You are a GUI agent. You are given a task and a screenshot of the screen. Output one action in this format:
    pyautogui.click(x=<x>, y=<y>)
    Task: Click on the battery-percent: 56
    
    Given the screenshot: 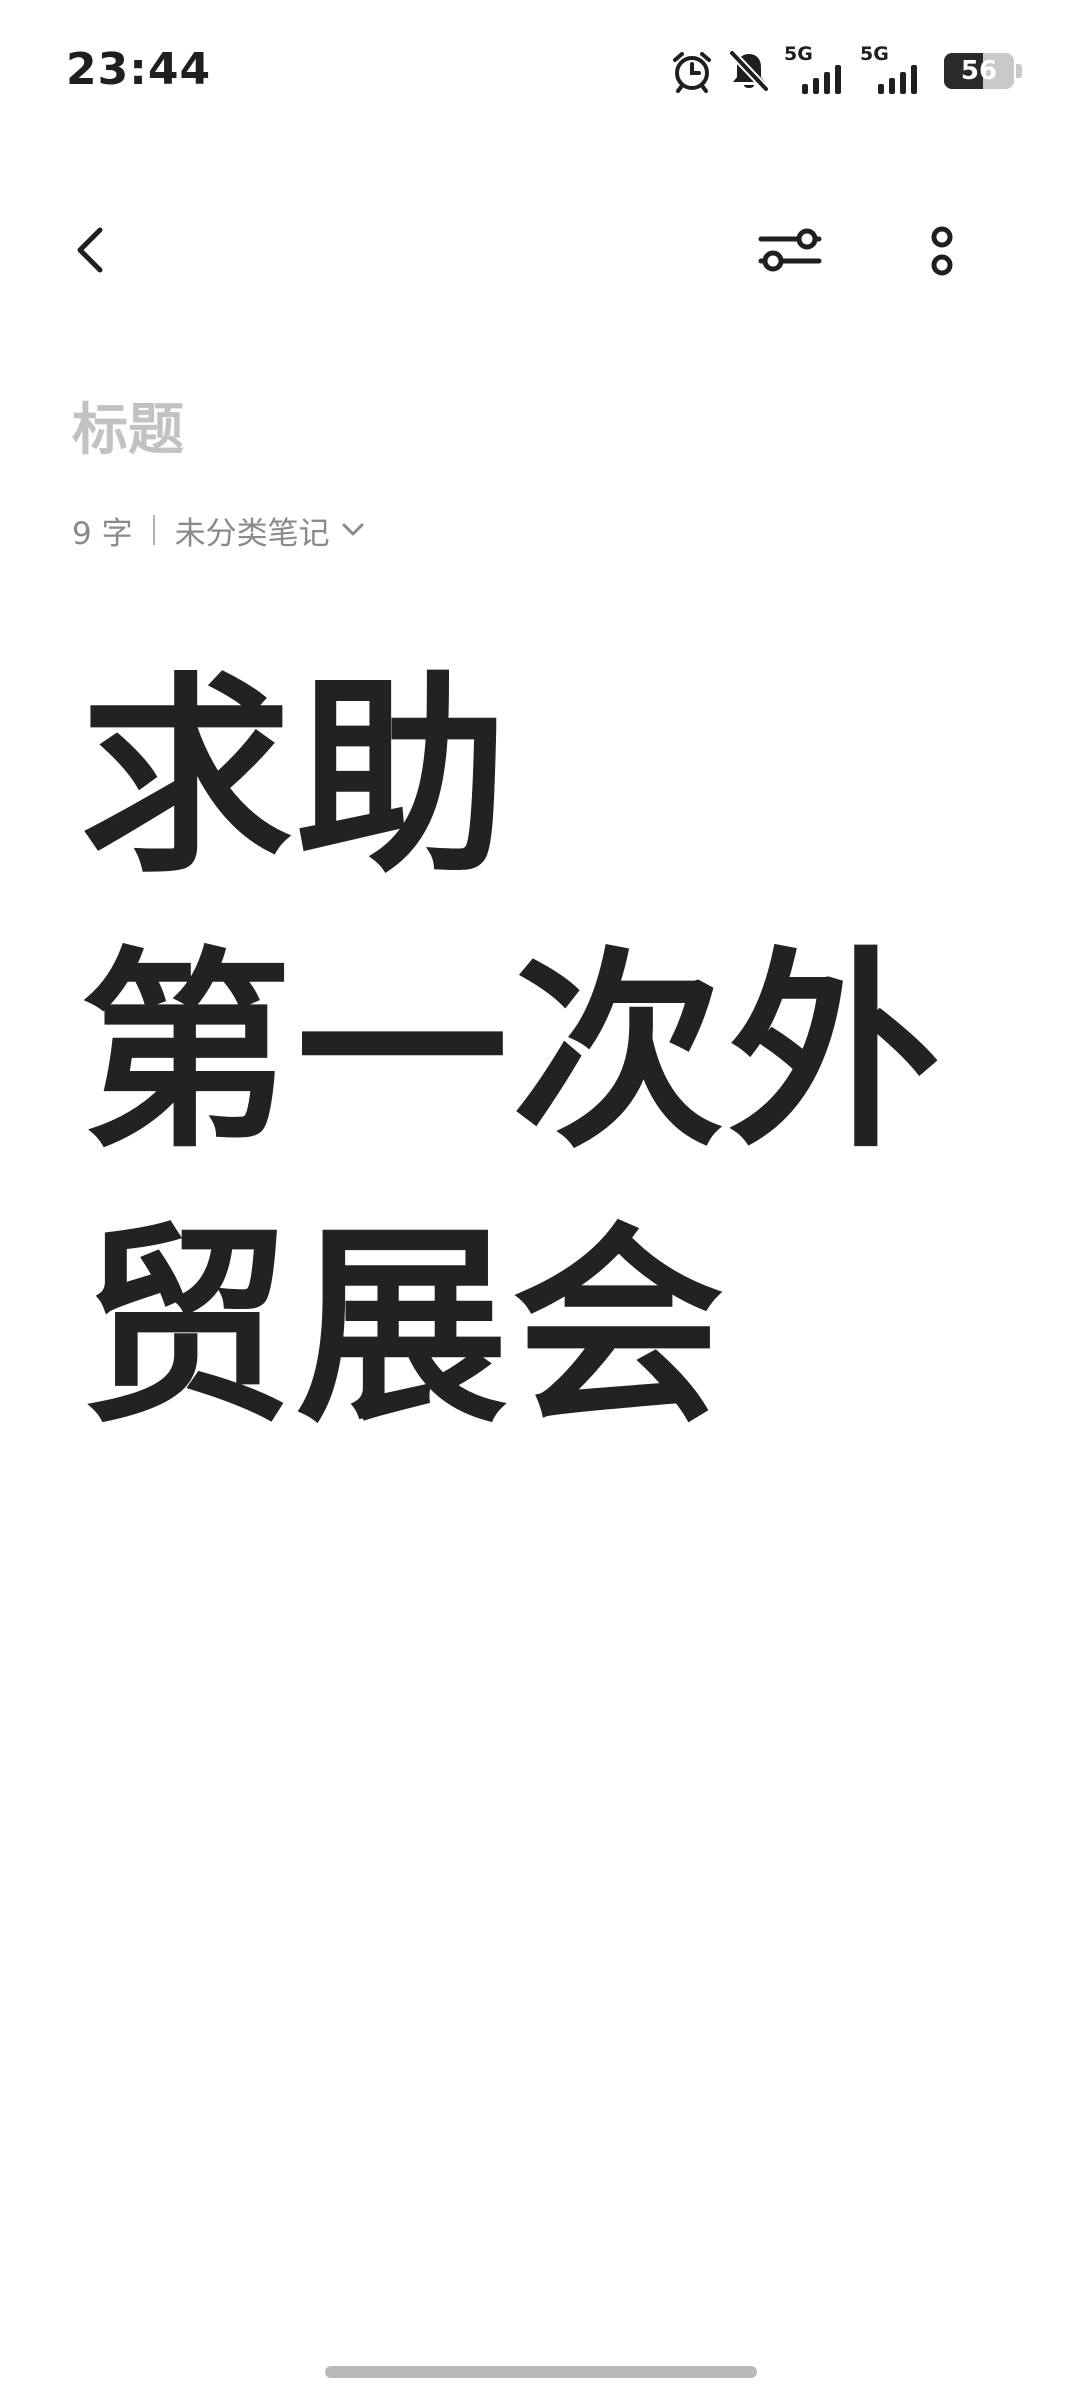 What is the action you would take?
    pyautogui.click(x=979, y=71)
    